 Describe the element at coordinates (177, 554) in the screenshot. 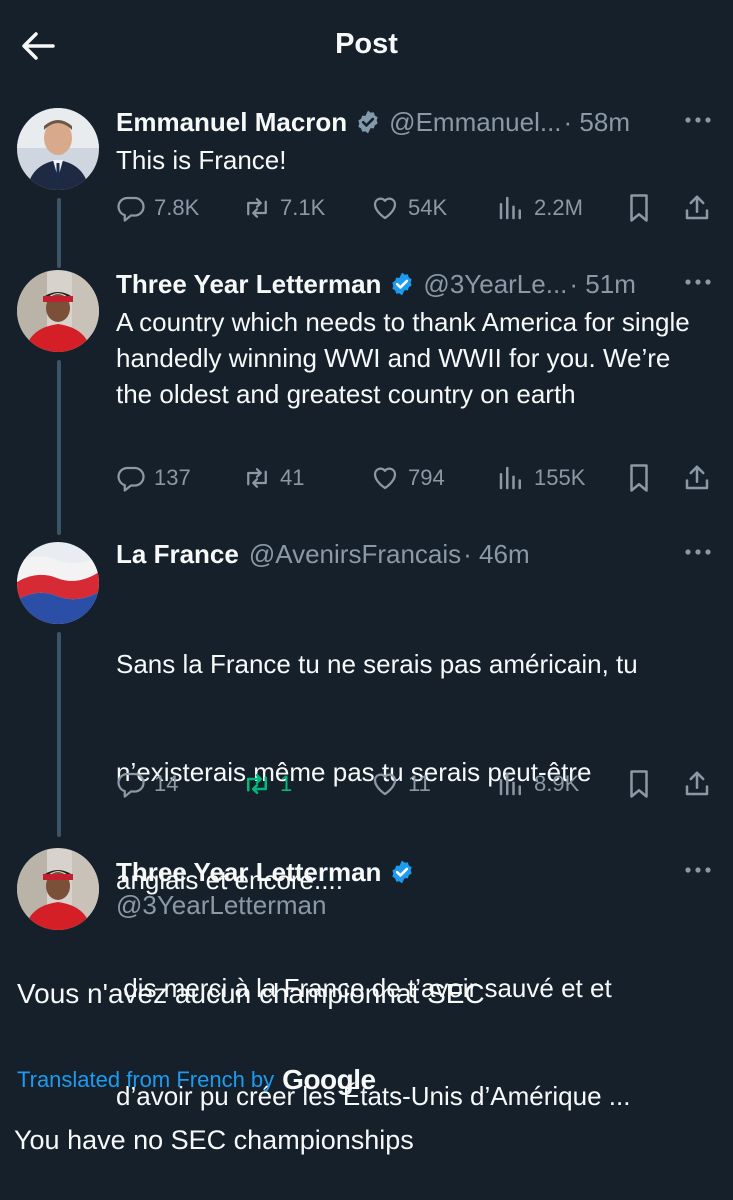

I see `author-name: La France` at that location.